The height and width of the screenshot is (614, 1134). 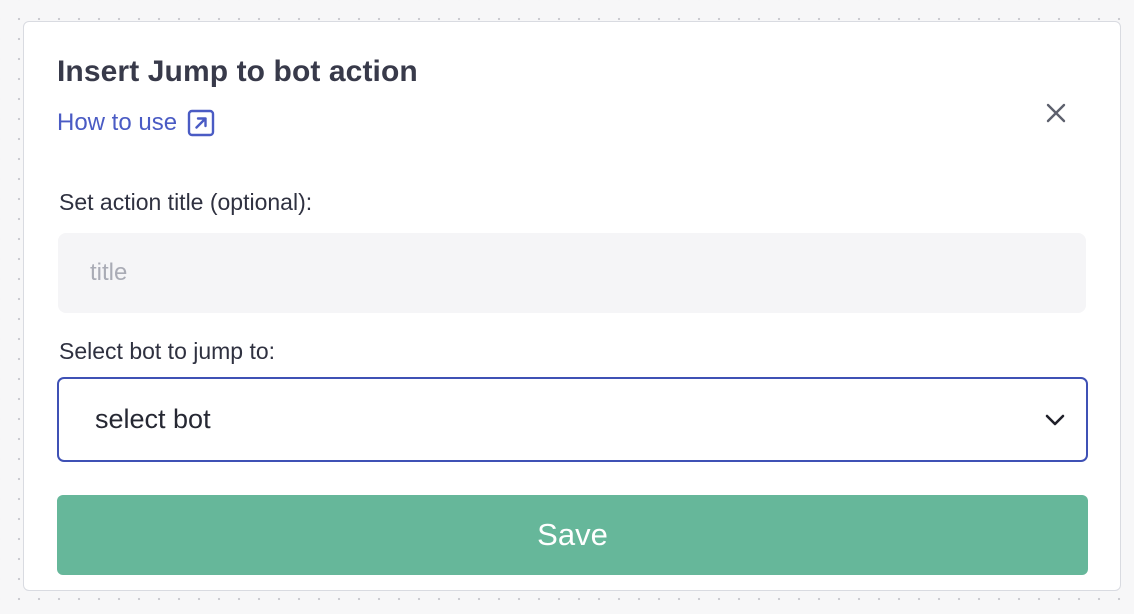 I want to click on dialog-title: Insert Jump to bot action, so click(x=237, y=71).